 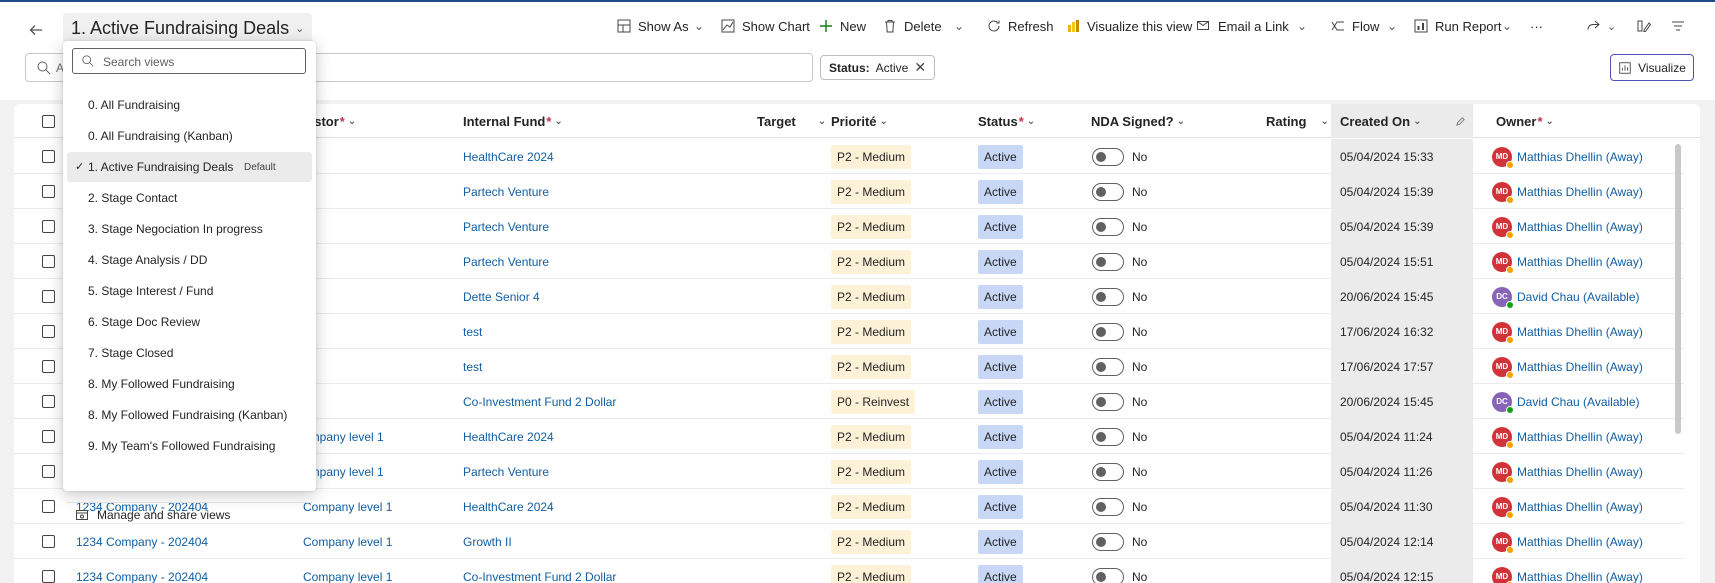 I want to click on close-icon: ✕, so click(x=920, y=67).